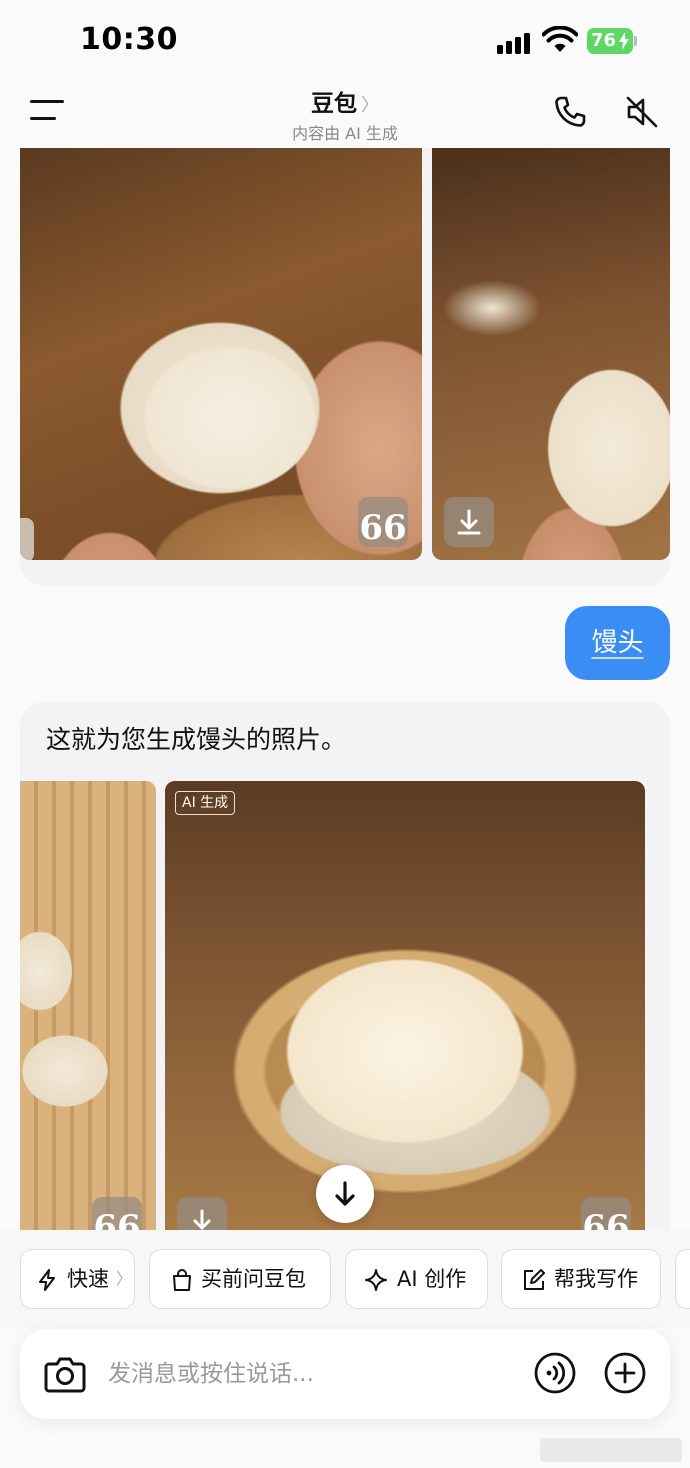 This screenshot has width=690, height=1468. What do you see at coordinates (313, 1374) in the screenshot?
I see `message-input` at bounding box center [313, 1374].